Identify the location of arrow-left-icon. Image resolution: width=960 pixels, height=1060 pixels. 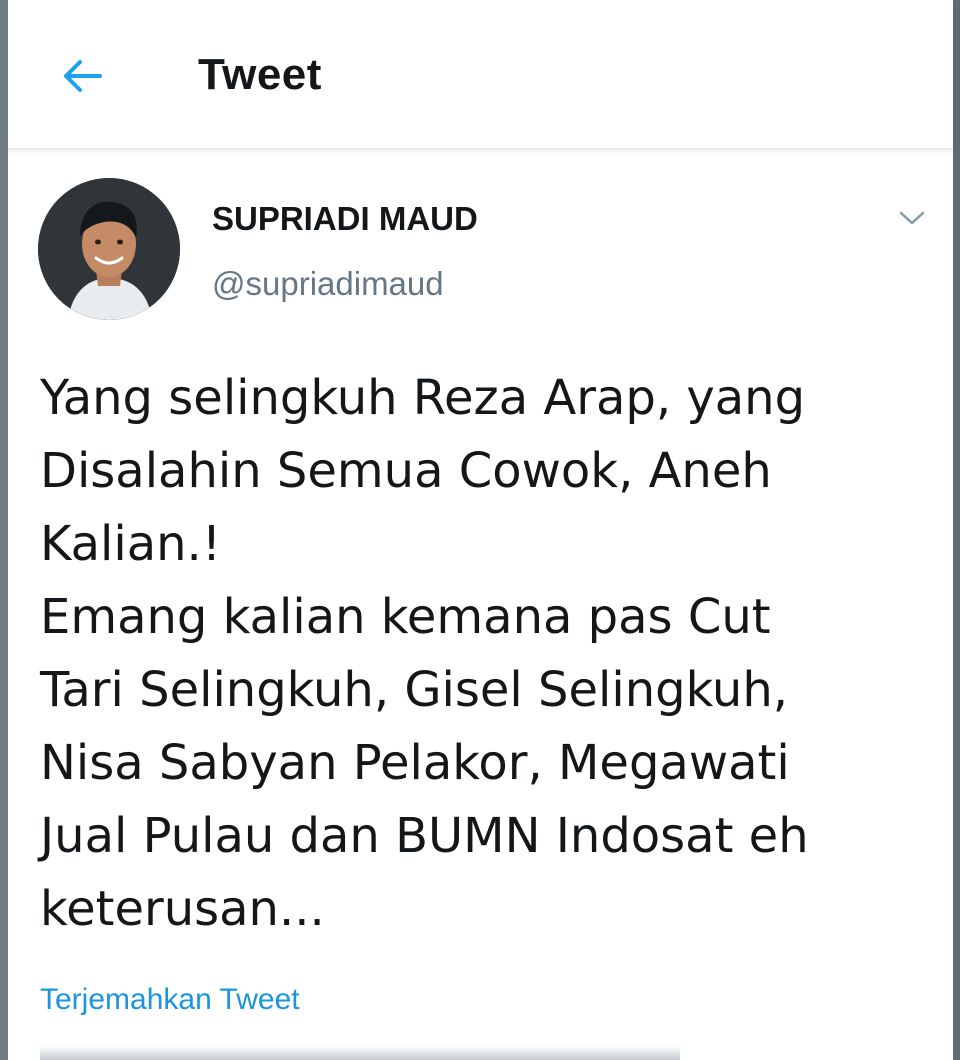
(83, 76).